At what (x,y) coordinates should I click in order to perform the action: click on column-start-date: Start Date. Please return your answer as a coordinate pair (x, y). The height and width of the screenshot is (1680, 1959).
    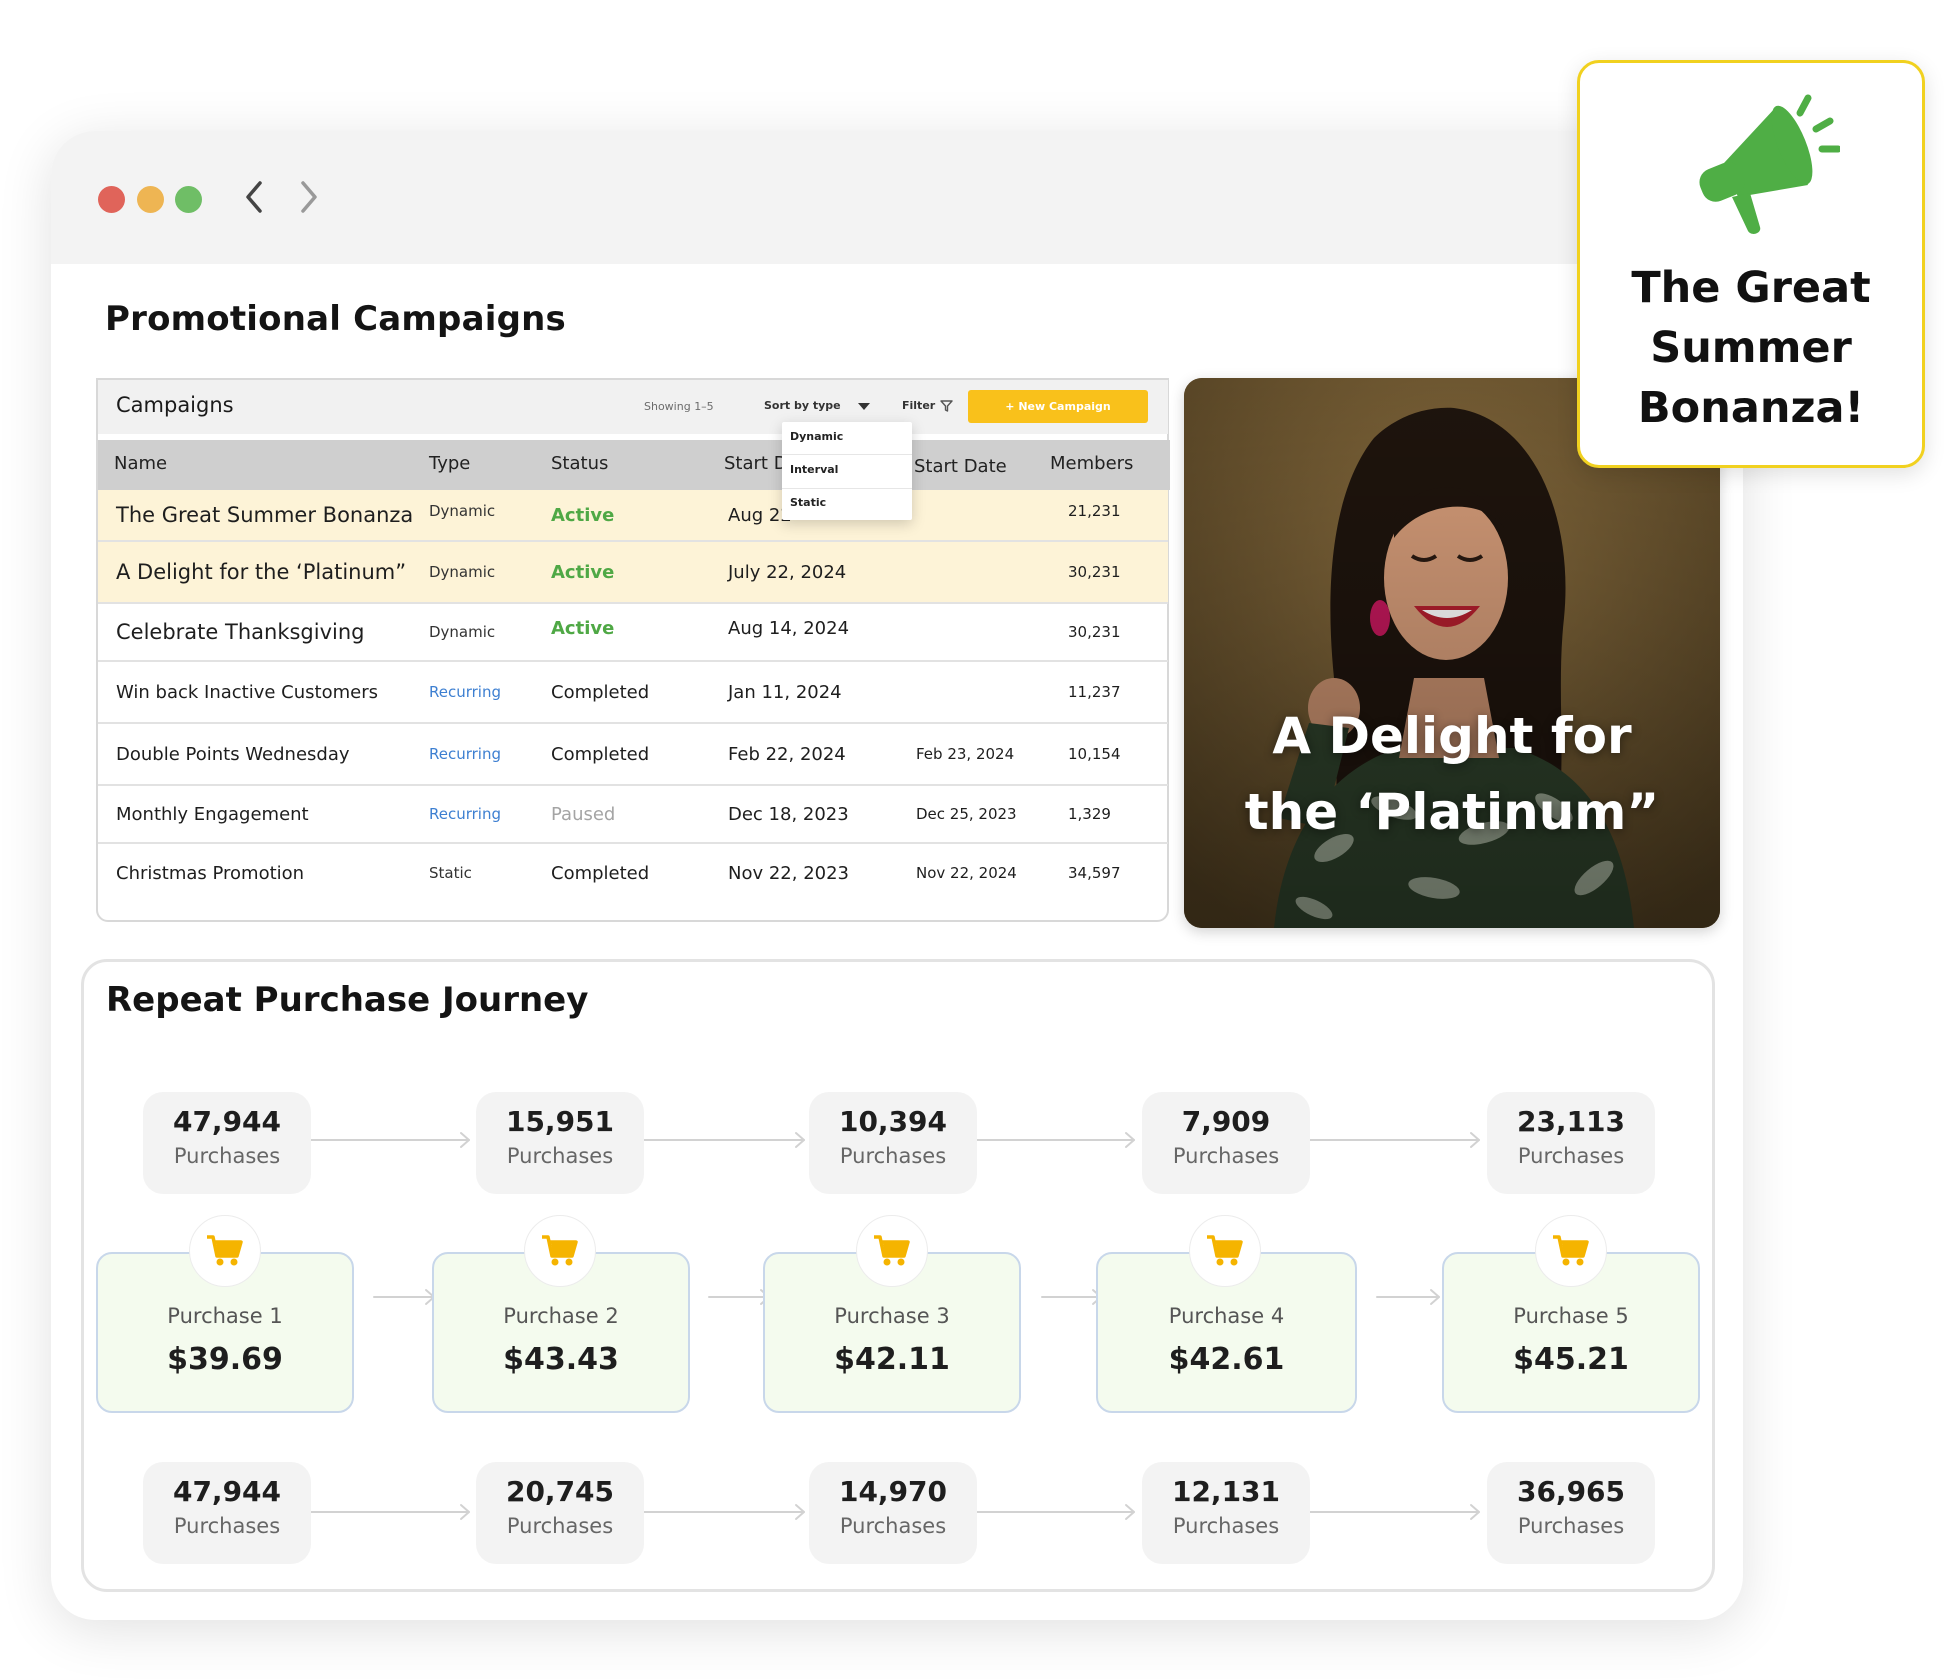
    Looking at the image, I should click on (960, 466).